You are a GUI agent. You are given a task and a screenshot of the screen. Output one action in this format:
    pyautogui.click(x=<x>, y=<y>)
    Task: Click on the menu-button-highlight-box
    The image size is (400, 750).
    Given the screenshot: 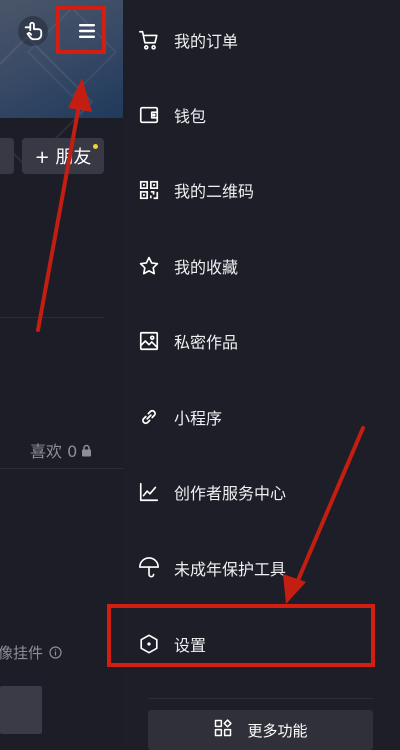 What is the action you would take?
    pyautogui.click(x=81, y=30)
    